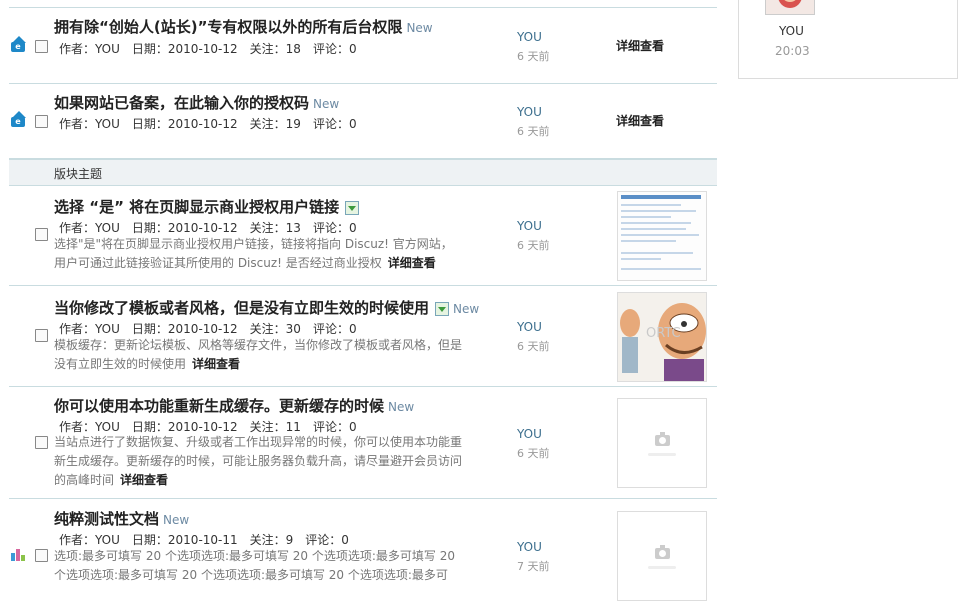  Describe the element at coordinates (363, 172) in the screenshot. I see `section-header: 版块主题` at that location.